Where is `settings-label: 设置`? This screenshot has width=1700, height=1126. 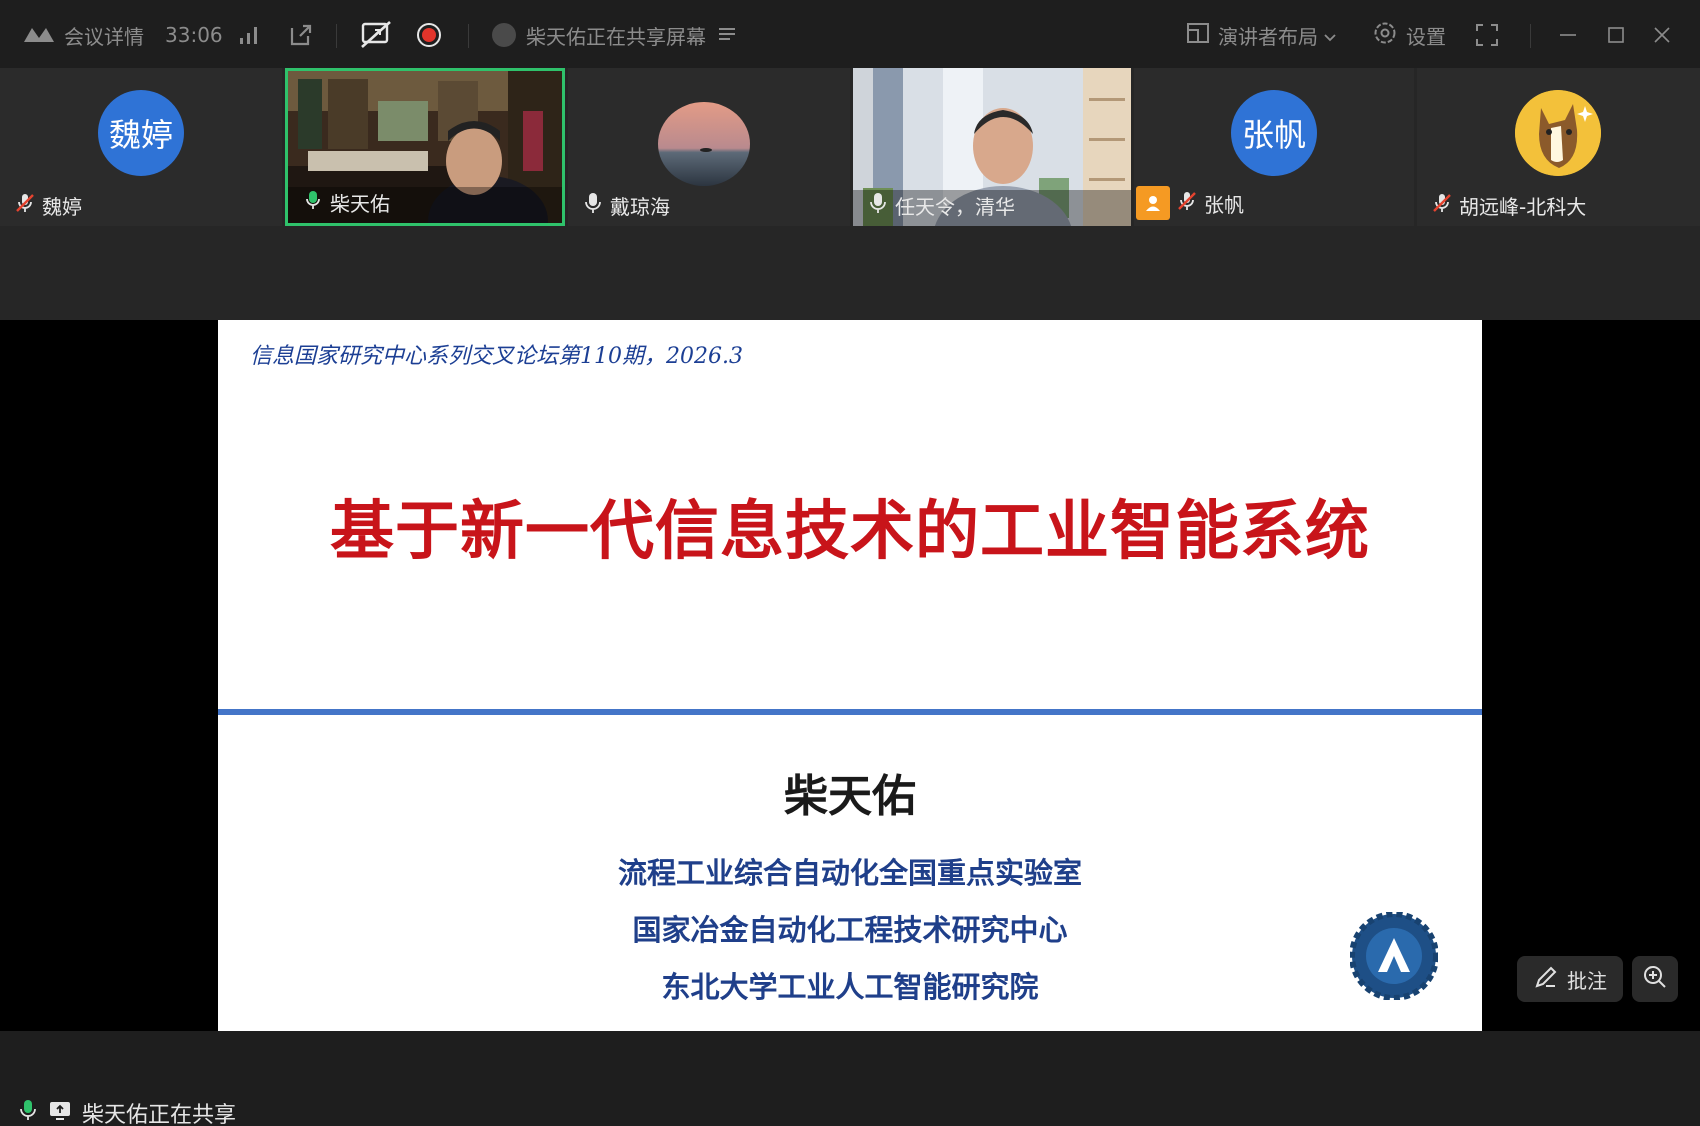 settings-label: 设置 is located at coordinates (1426, 36).